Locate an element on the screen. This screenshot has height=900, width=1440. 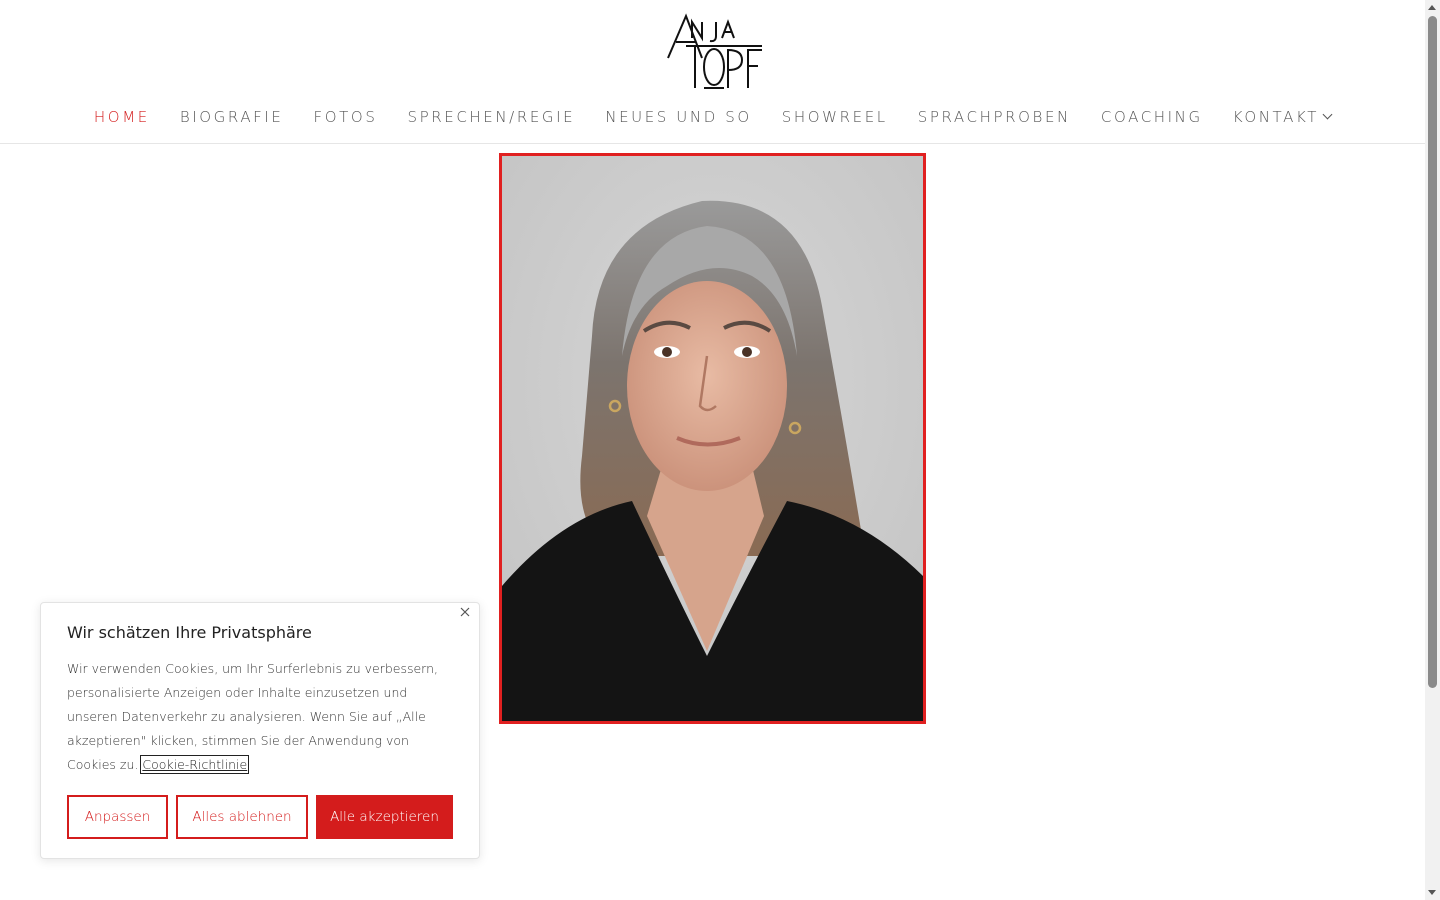
nav-item-label: COACHING is located at coordinates (1151, 117).